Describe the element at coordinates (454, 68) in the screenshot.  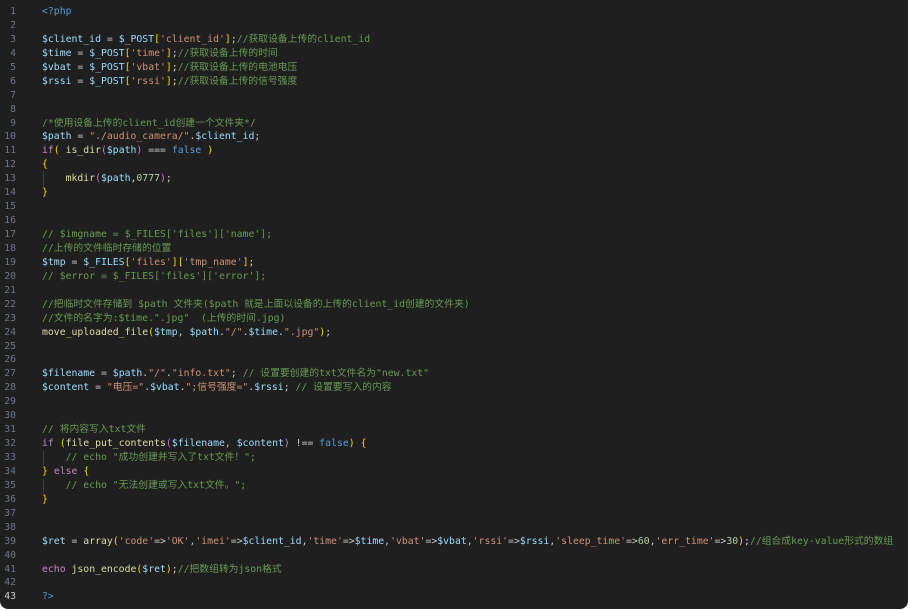
I see `code-line: 5 $vbat = $_POST['vbat'];//获取设备上传的电池电压` at that location.